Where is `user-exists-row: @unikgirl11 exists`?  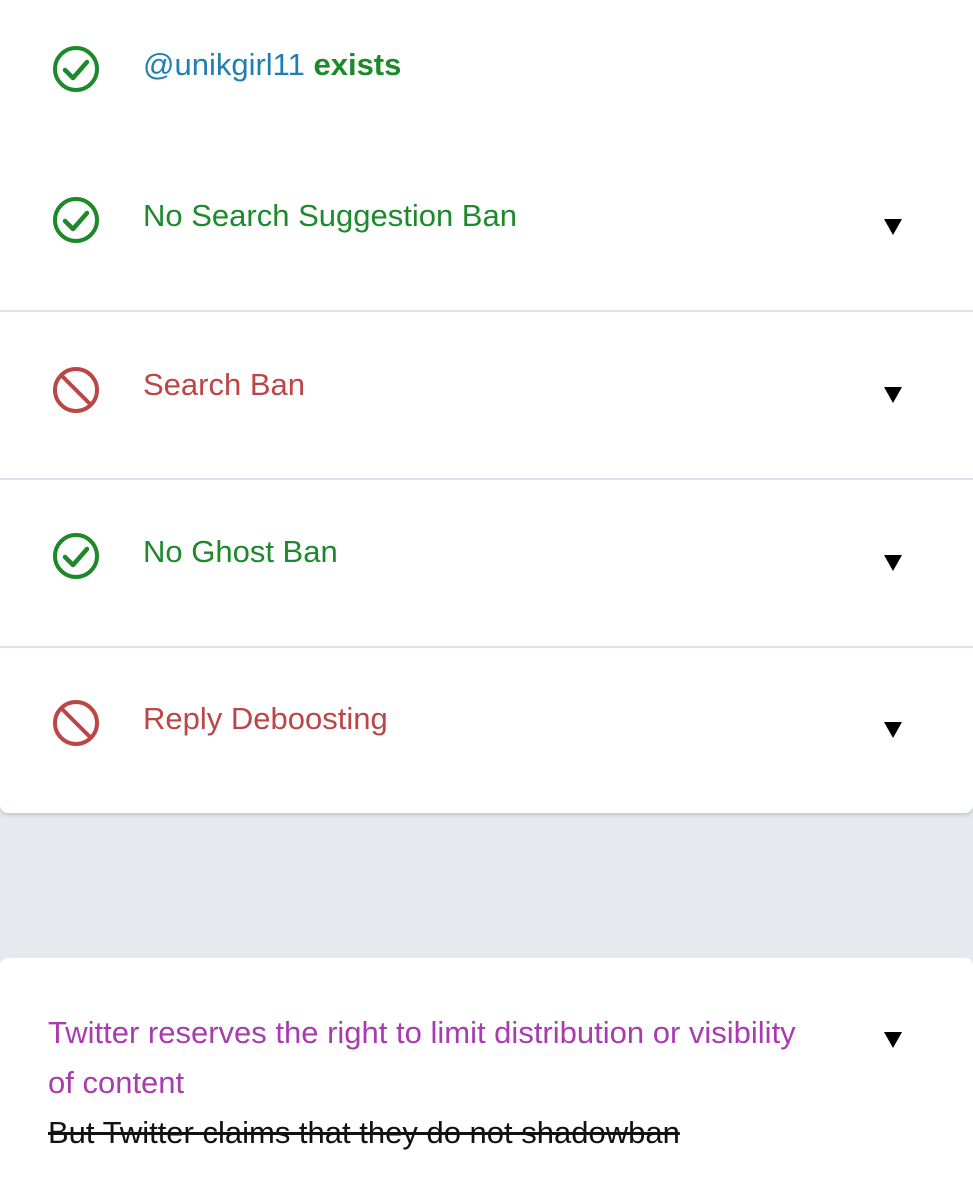
user-exists-row: @unikgirl11 exists is located at coordinates (486, 67).